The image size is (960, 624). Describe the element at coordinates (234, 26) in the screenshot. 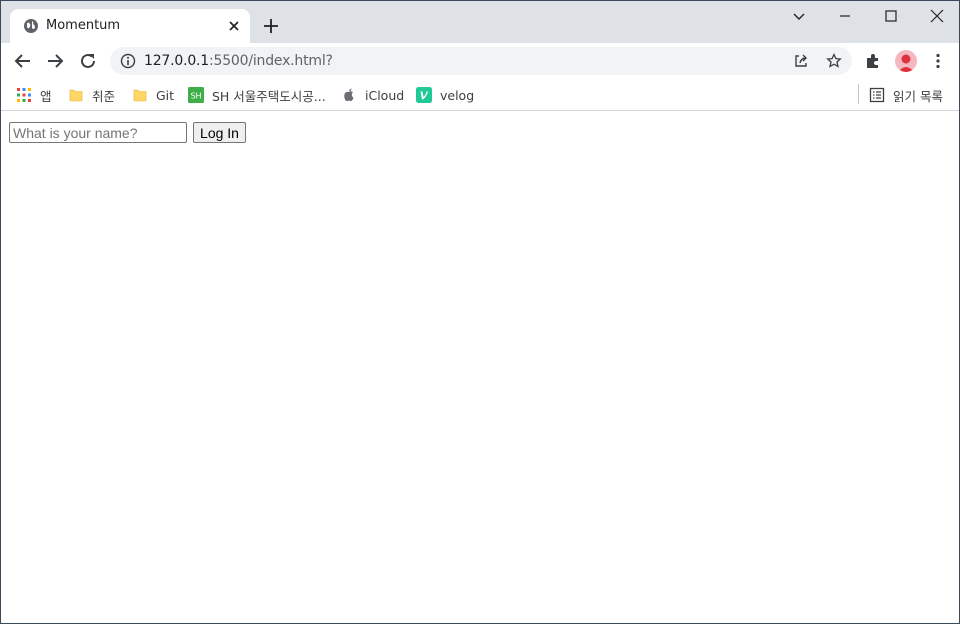

I see `close-tab-icon` at that location.